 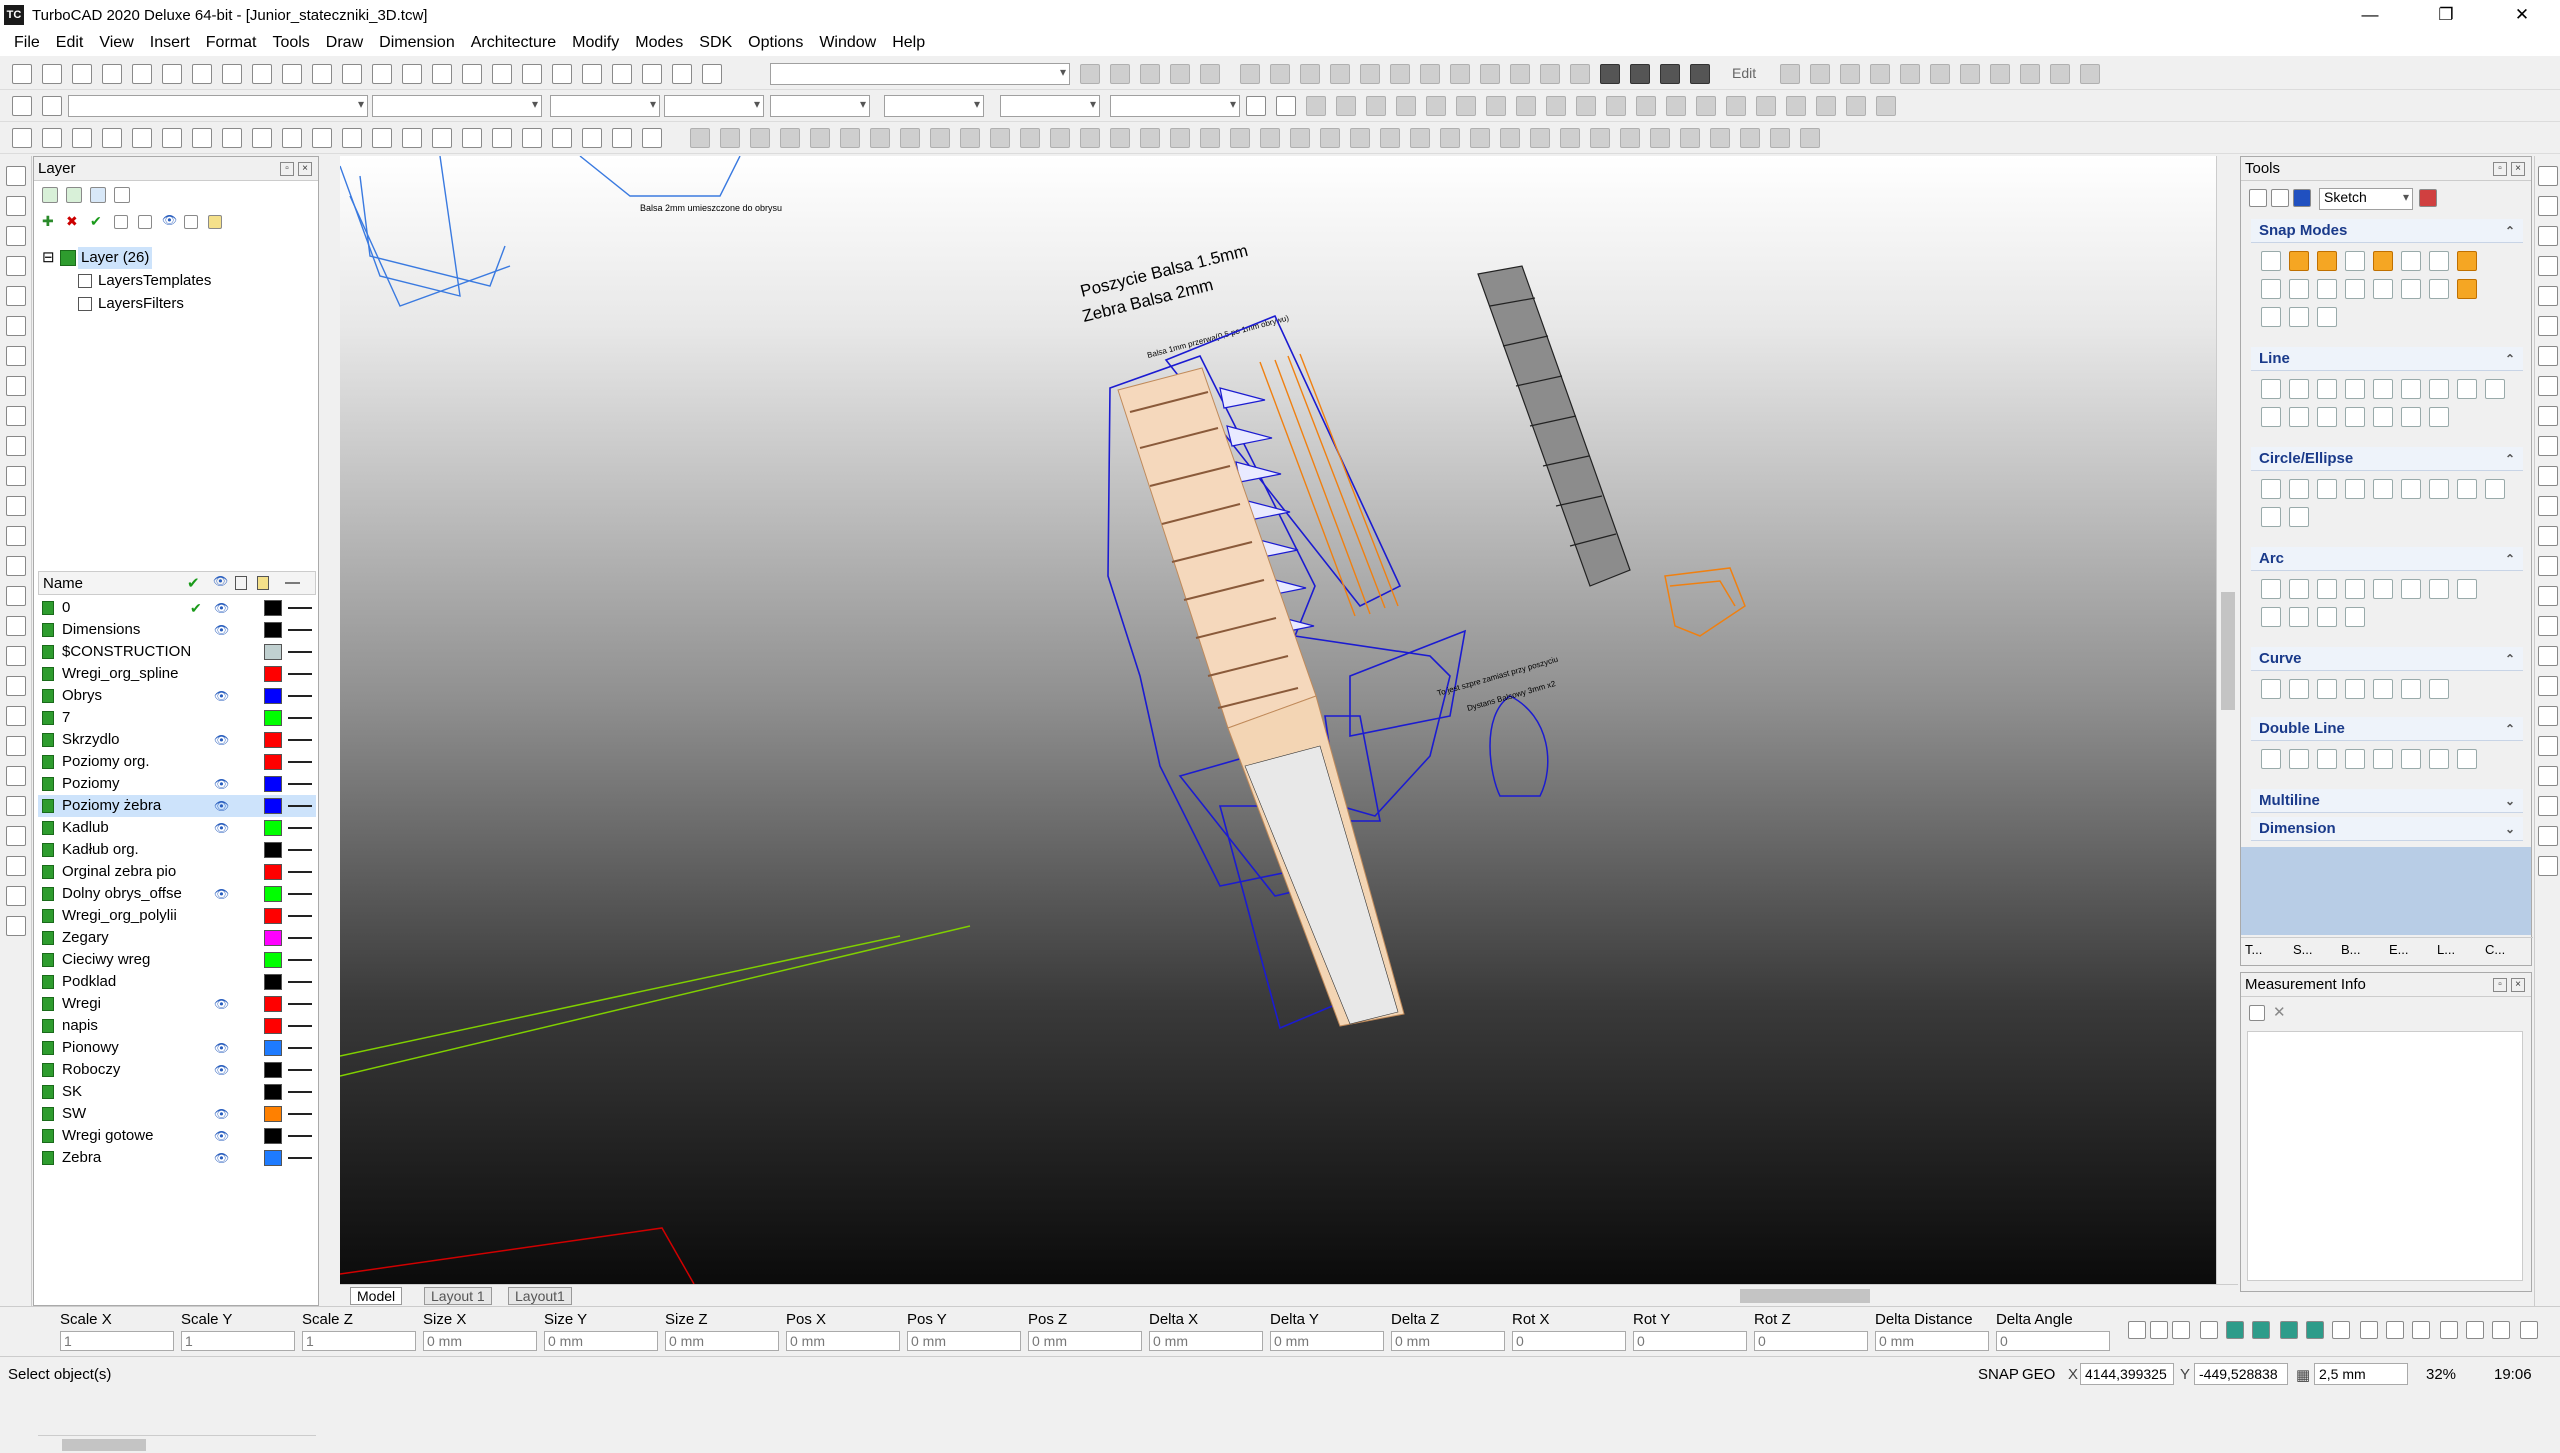 I want to click on layer-row: $CONSTRUCTION, so click(x=177, y=652).